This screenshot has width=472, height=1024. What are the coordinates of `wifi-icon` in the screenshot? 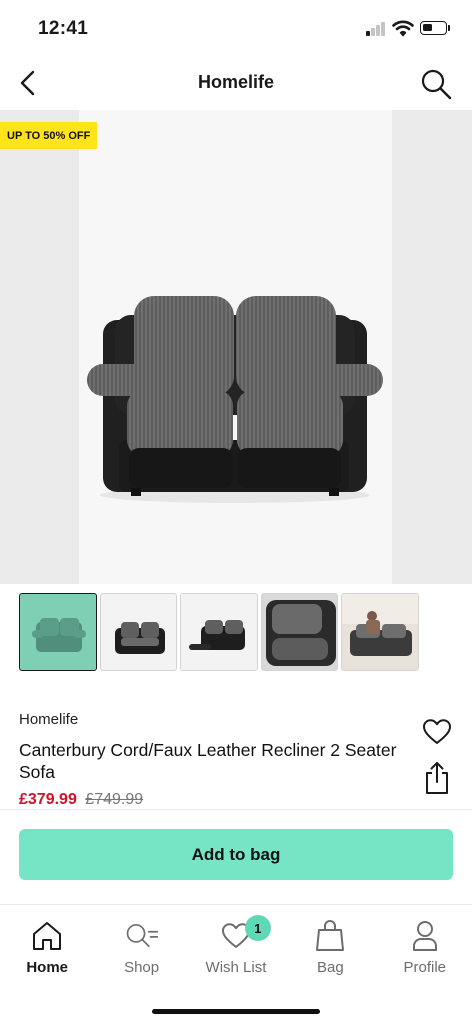 It's located at (403, 28).